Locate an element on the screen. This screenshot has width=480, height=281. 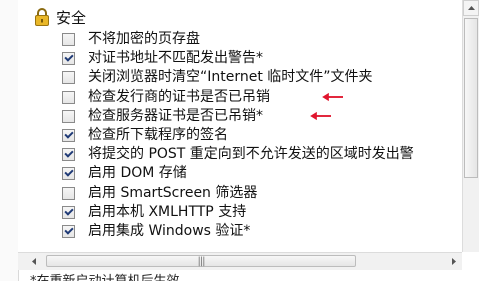
setting-row: 启用集成 Windows 验证* is located at coordinates (240, 232).